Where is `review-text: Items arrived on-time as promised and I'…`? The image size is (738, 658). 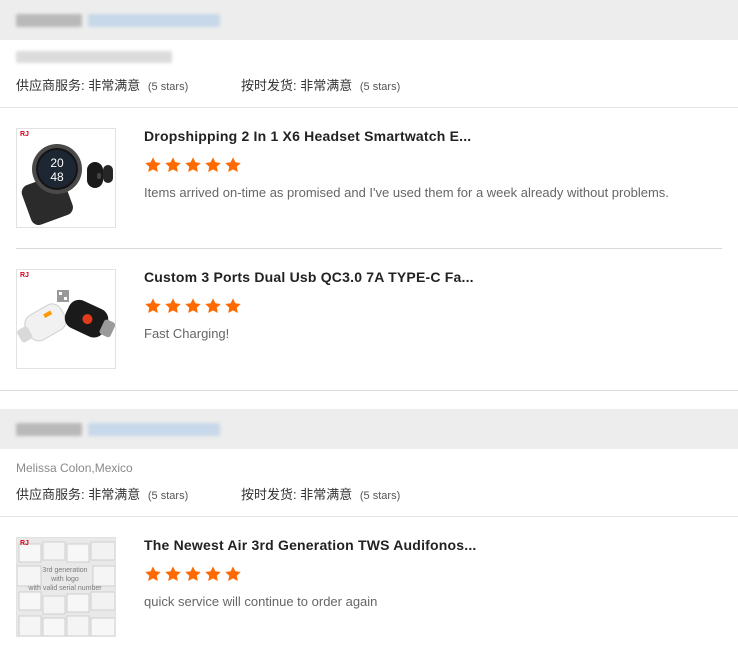
review-text: Items arrived on-time as promised and I'… is located at coordinates (406, 192).